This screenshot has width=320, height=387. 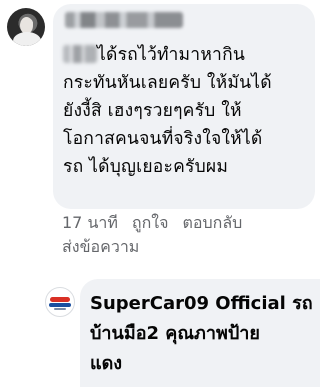 I want to click on comment-line: ยังงี้สิ เฮงๆรวยๆครับ ให้, so click(x=152, y=111).